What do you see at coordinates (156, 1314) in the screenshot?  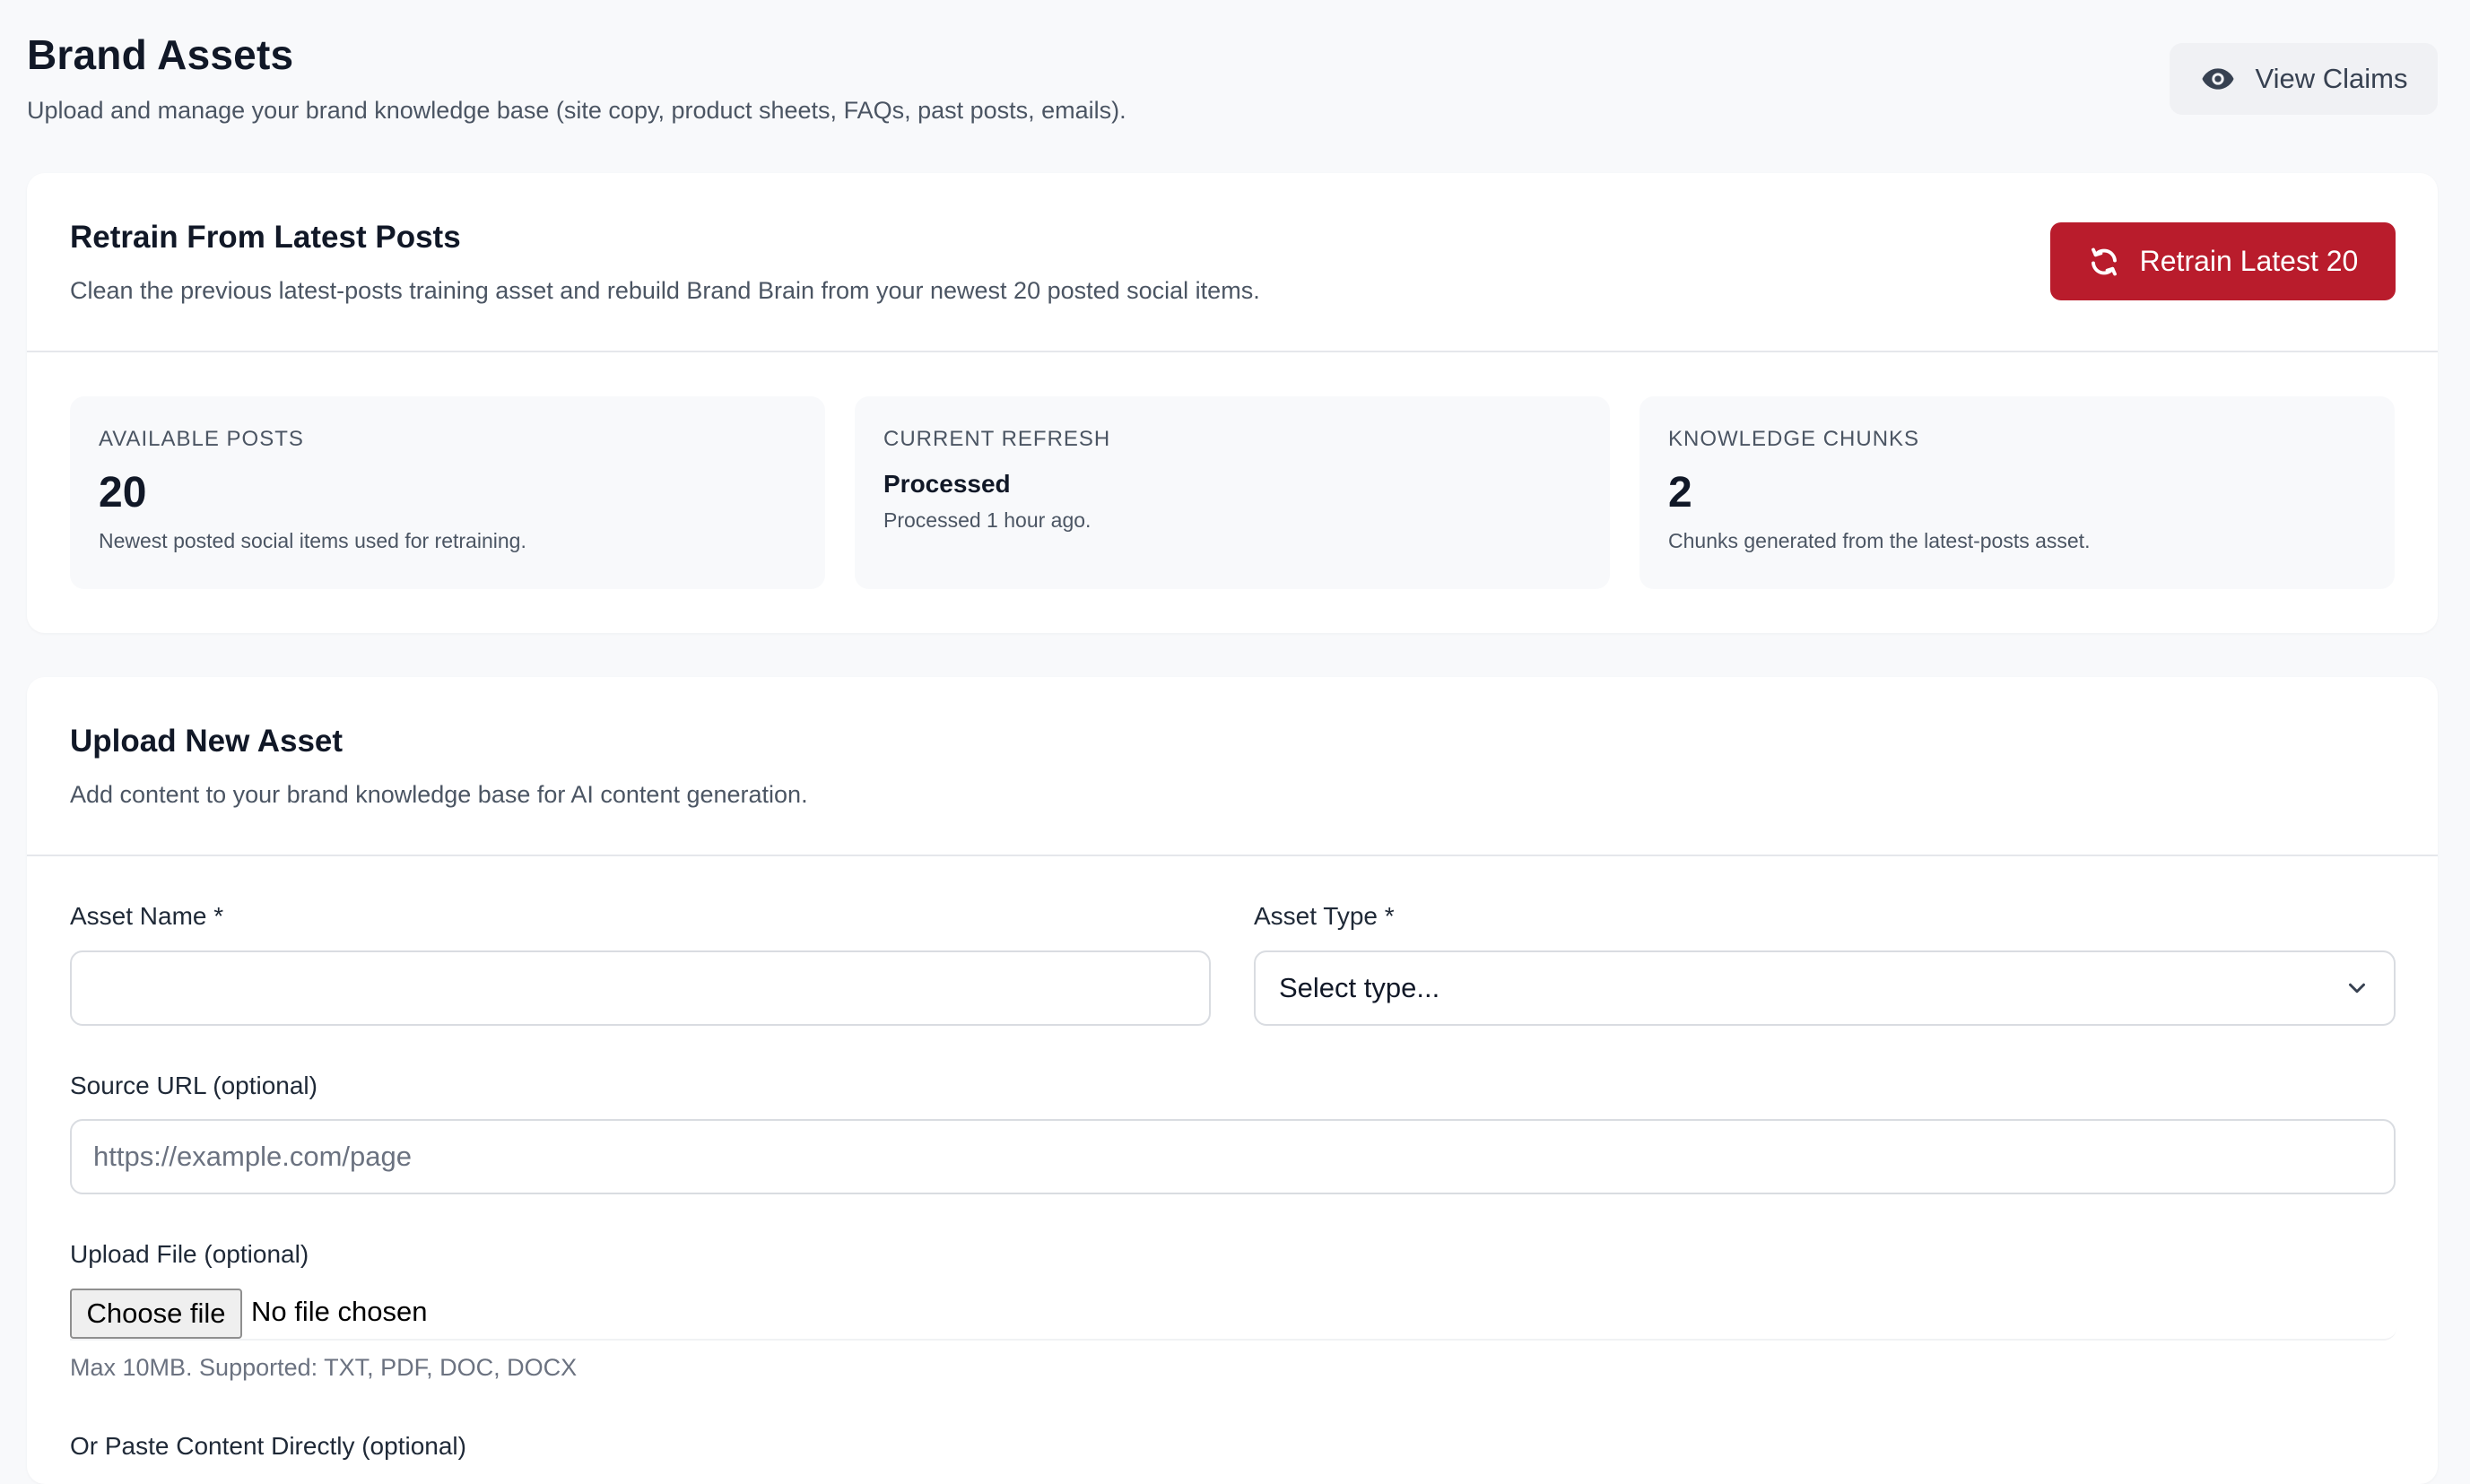 I see `choose-file-button: Choose file` at bounding box center [156, 1314].